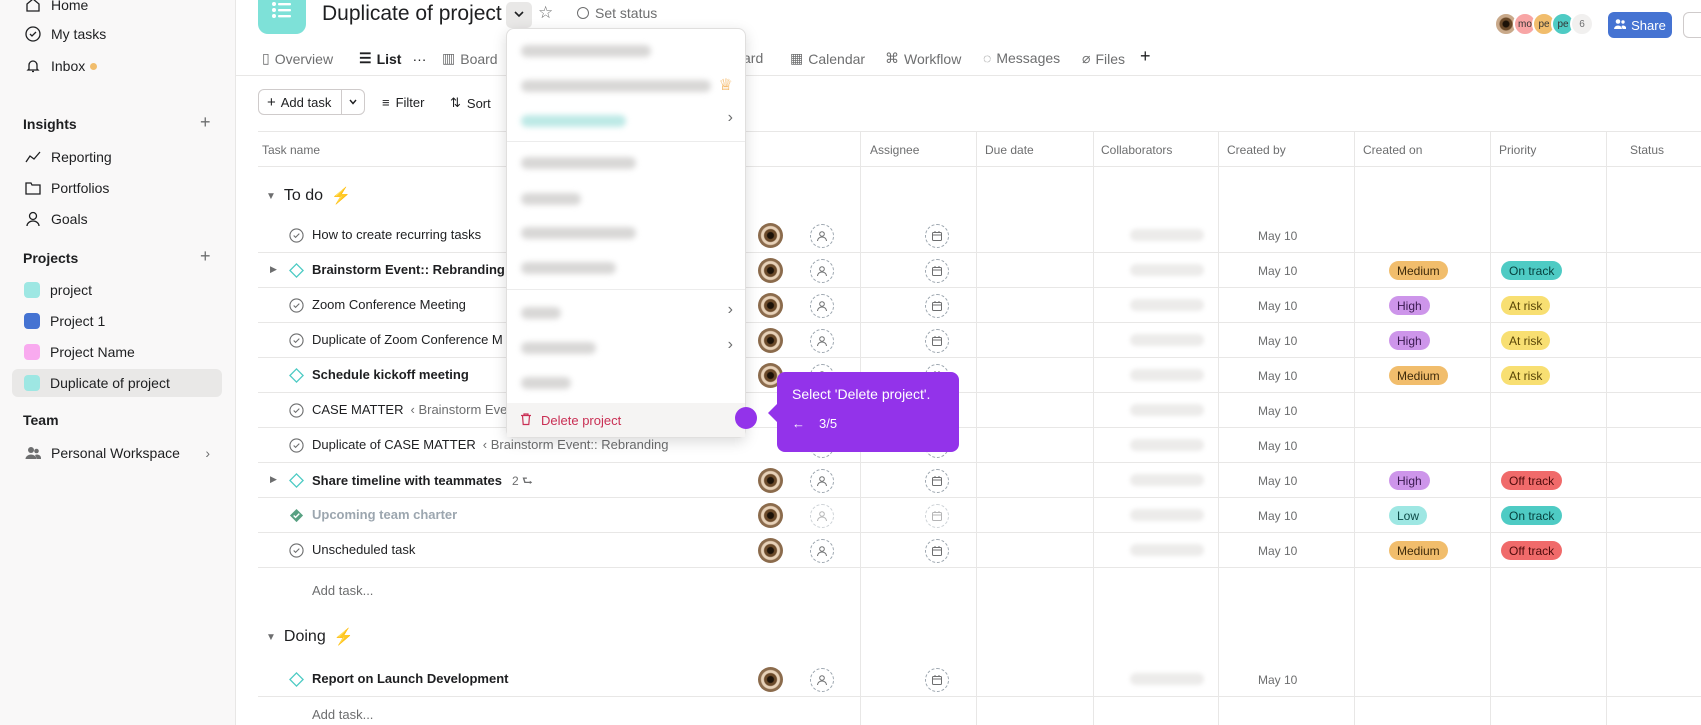  I want to click on parent-task-link: ‹ Brainstorm Eve, so click(459, 409).